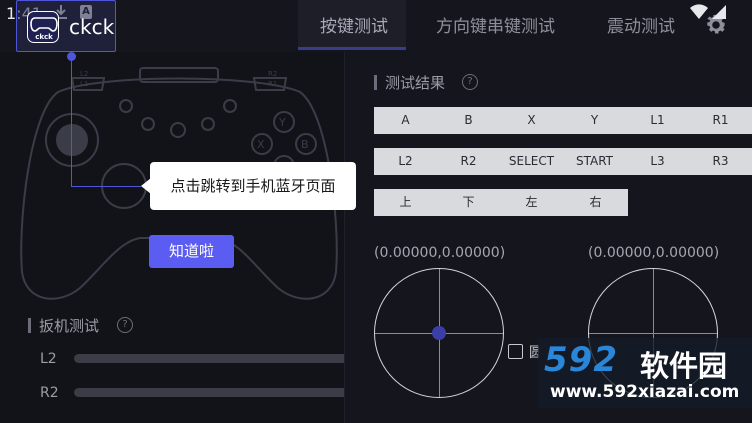 Image resolution: width=752 pixels, height=423 pixels. Describe the element at coordinates (531, 120) in the screenshot. I see `result-x: X` at that location.